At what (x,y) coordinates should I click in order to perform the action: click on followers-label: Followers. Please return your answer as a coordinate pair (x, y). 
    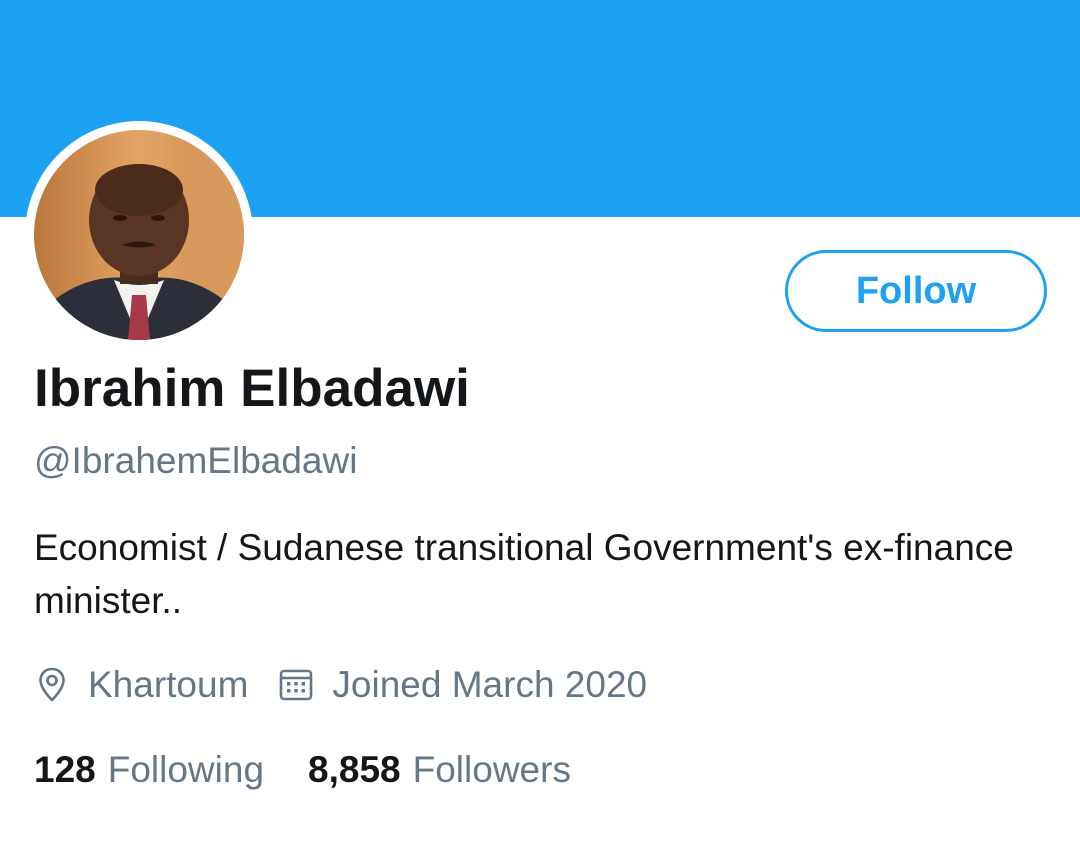
    Looking at the image, I should click on (491, 769).